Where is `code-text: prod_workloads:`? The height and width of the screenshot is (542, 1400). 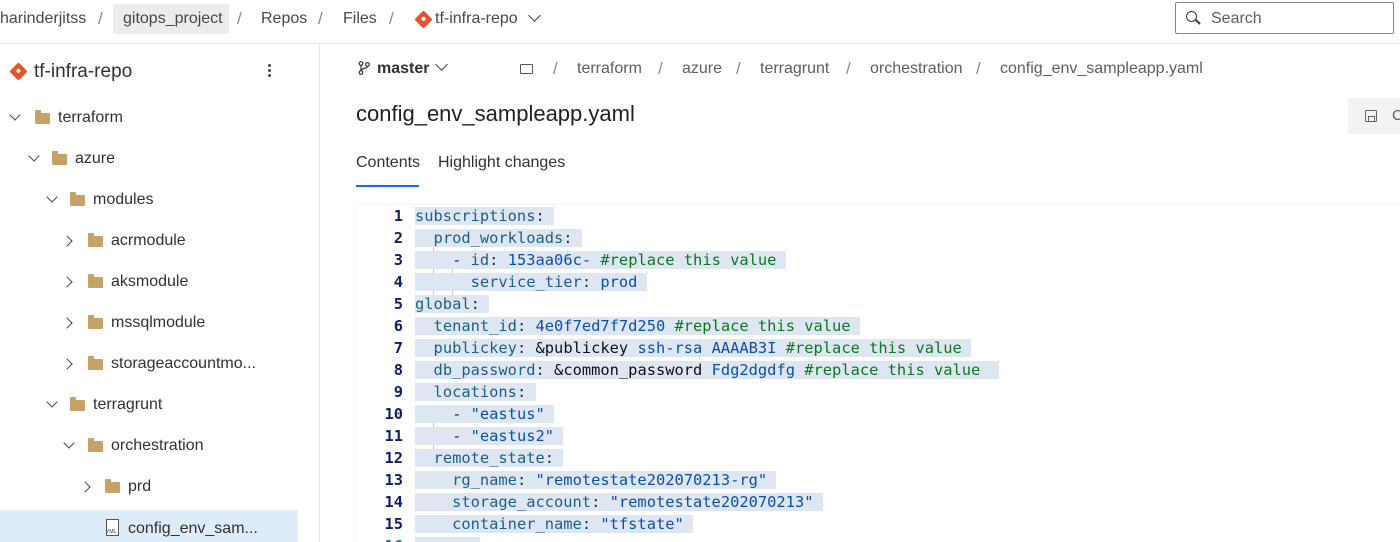 code-text: prod_workloads: is located at coordinates (498, 238).